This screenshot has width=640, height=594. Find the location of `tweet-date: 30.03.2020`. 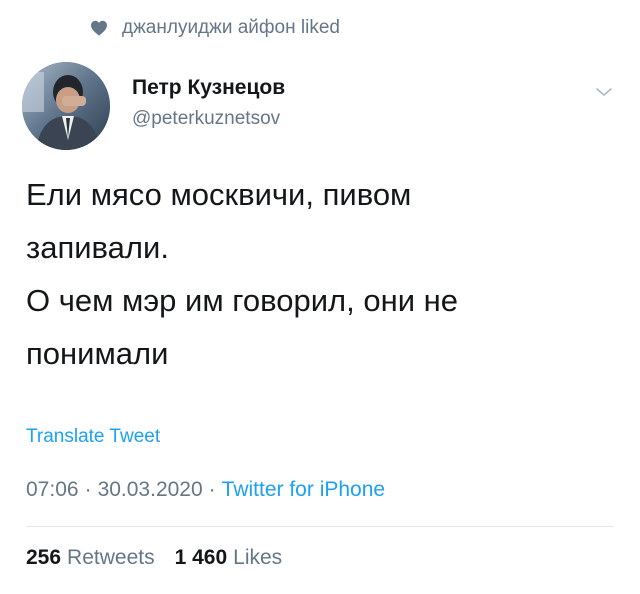

tweet-date: 30.03.2020 is located at coordinates (150, 489).